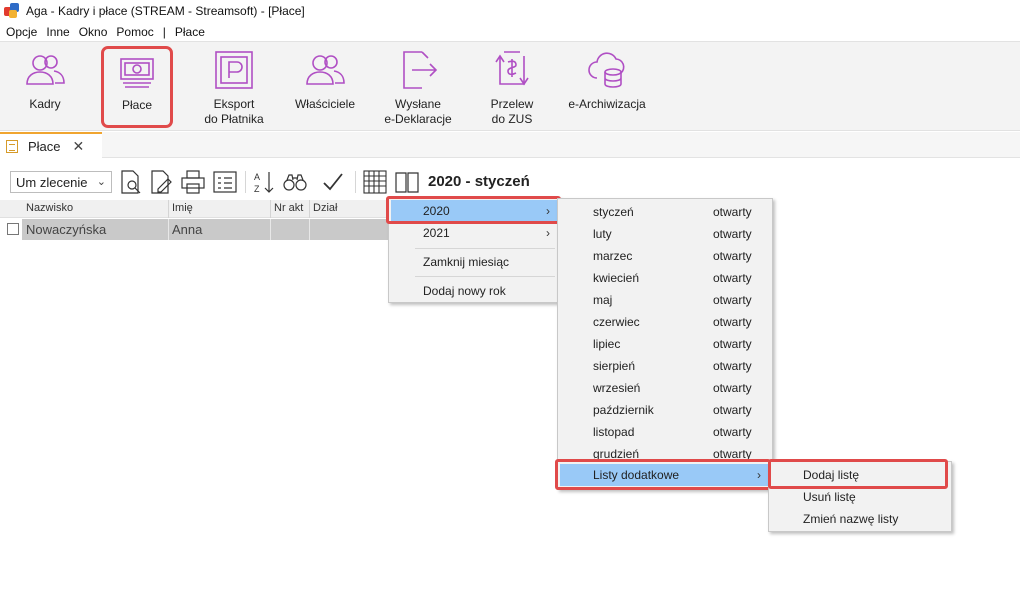 The image size is (1020, 597). What do you see at coordinates (134, 32) in the screenshot?
I see `menu-pomoc: Pomoc` at bounding box center [134, 32].